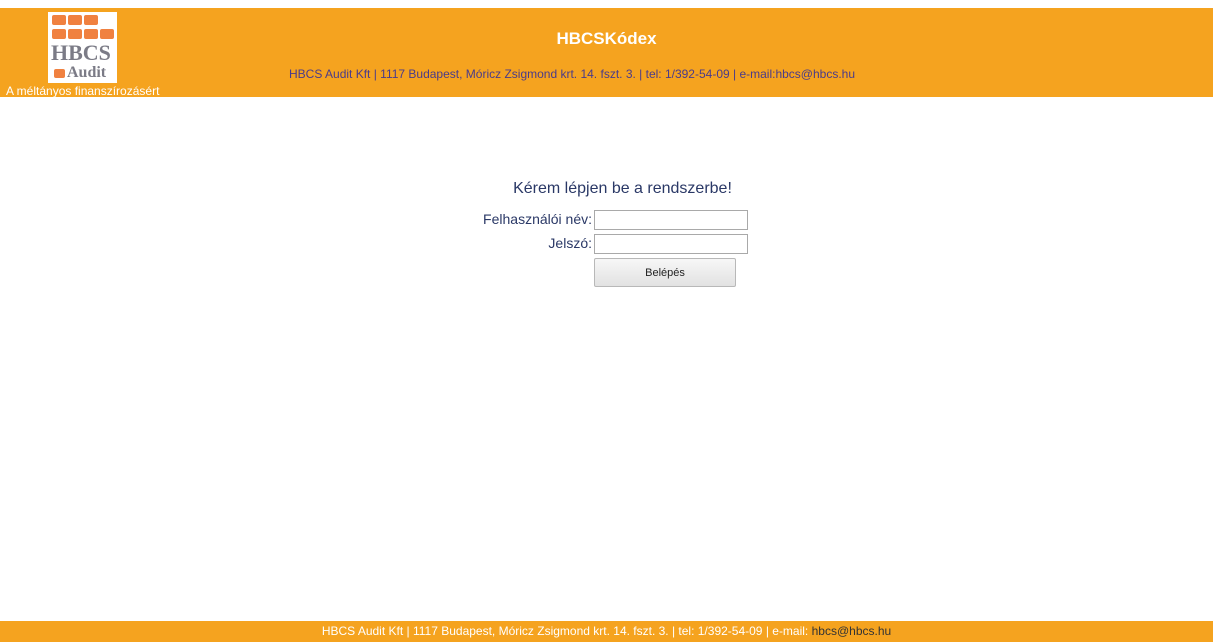  What do you see at coordinates (537, 219) in the screenshot?
I see `username-label: Felhasználói név:` at bounding box center [537, 219].